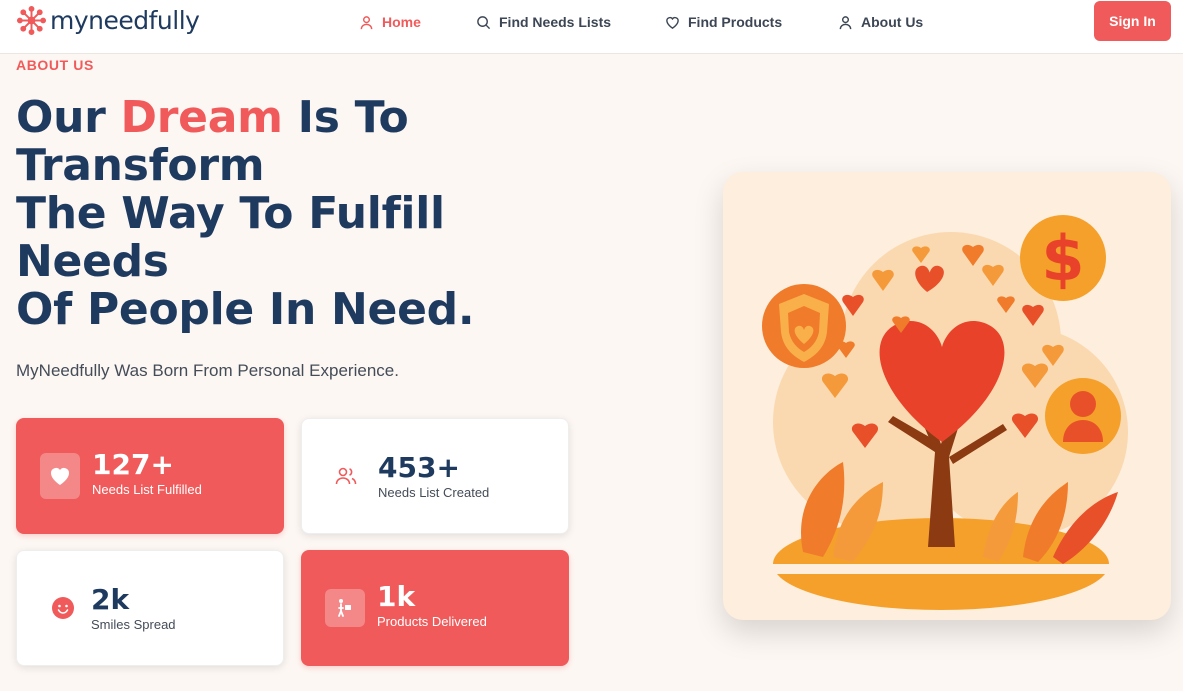 This screenshot has width=1183, height=691. I want to click on nav-about-us: About Us, so click(880, 22).